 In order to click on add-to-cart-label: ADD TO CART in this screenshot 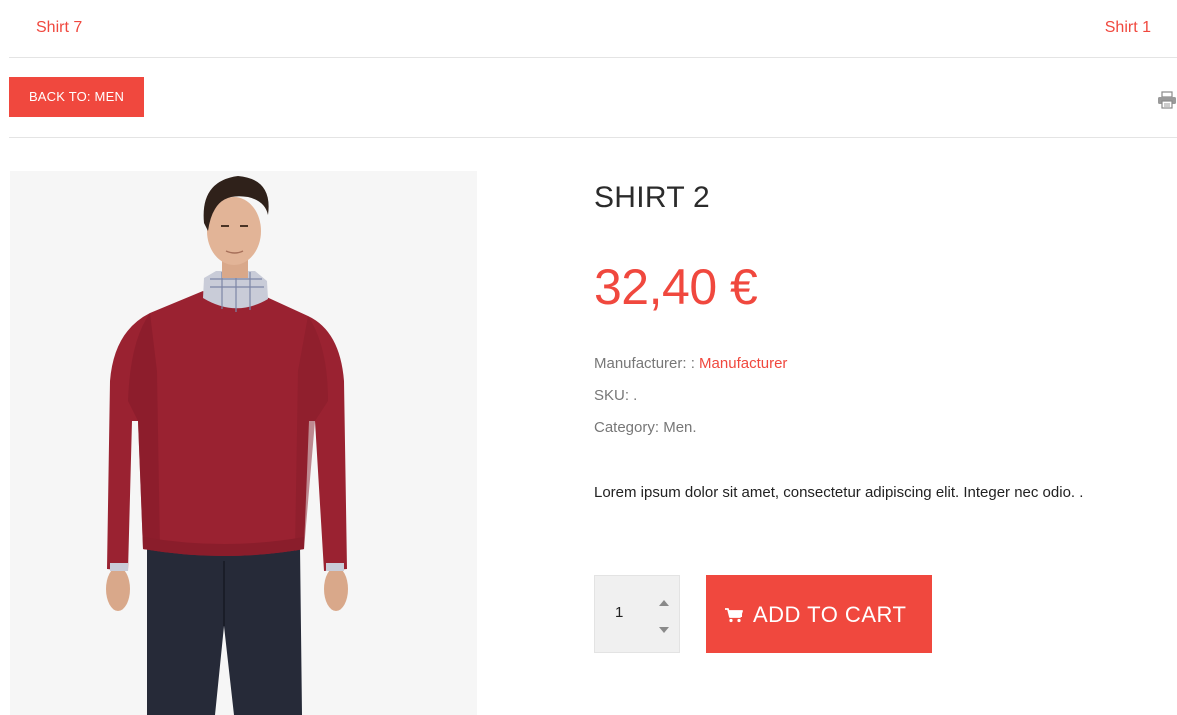, I will do `click(830, 614)`.